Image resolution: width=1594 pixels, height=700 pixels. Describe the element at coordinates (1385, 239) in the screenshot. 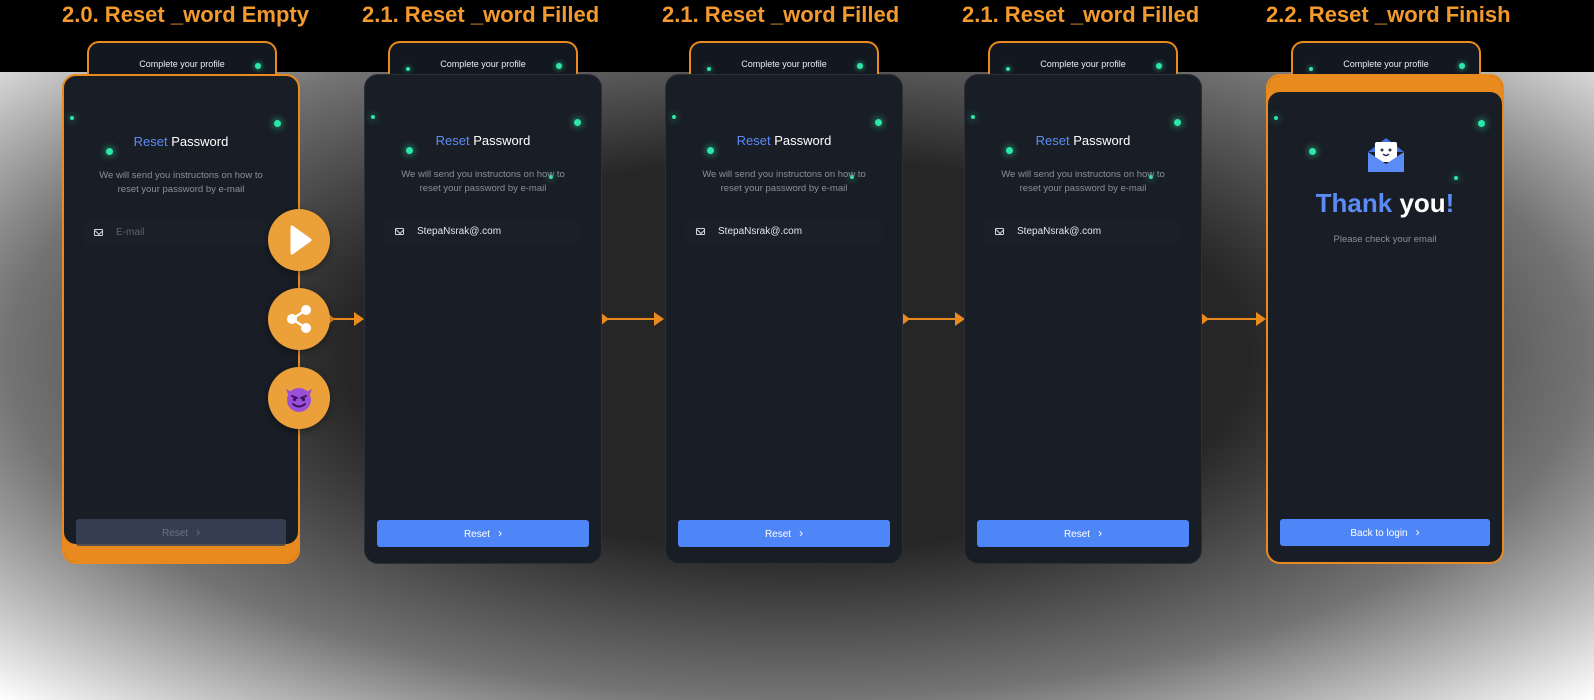

I see `check-email-text: Please check your email` at that location.